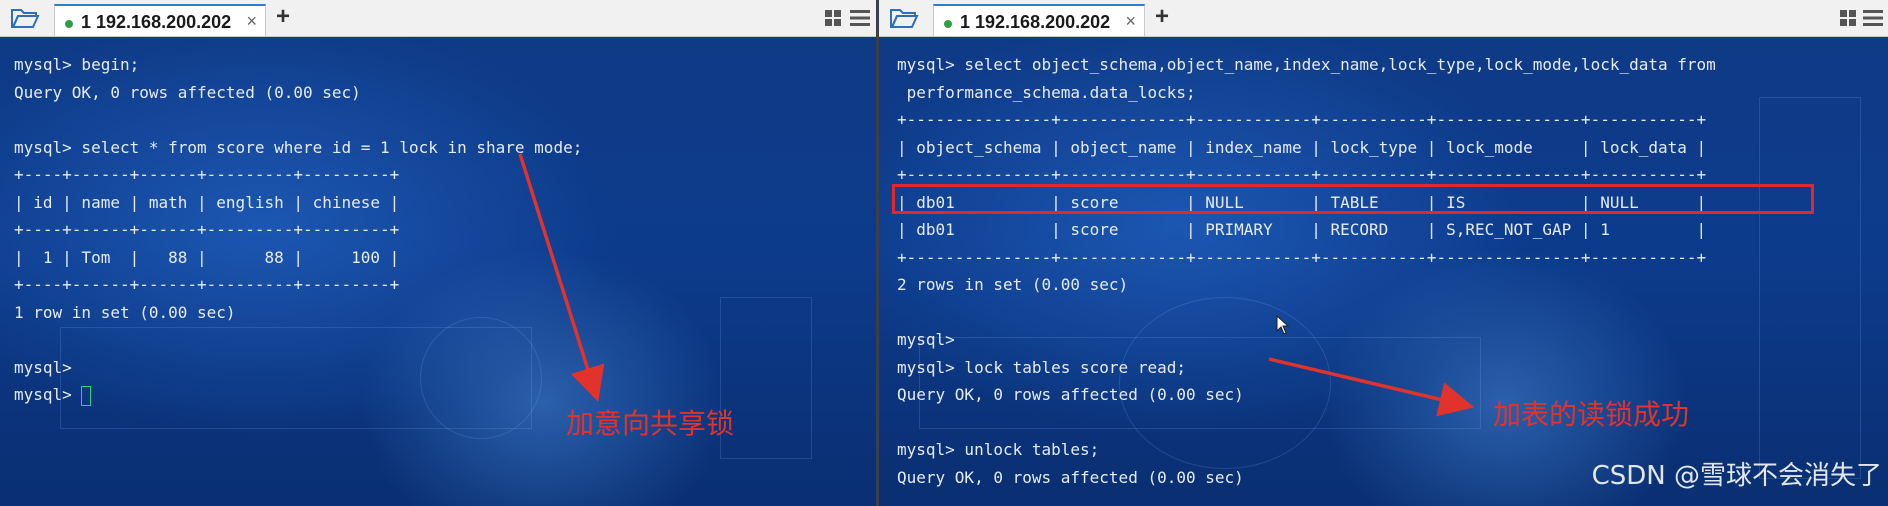 The height and width of the screenshot is (506, 1888). I want to click on tab-bar-right: 1 192.168.200.202 × +, so click(1383, 18).